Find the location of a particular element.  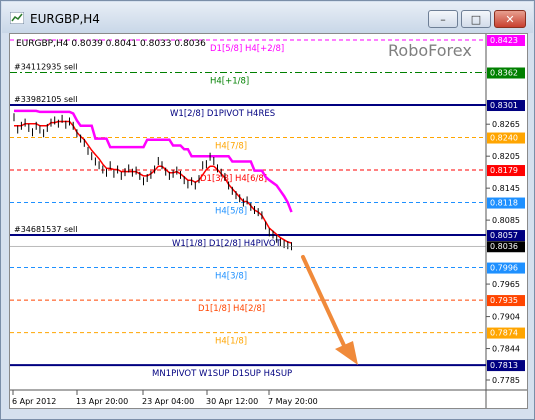

x-tick-label: 7 May 20:00 is located at coordinates (293, 401).